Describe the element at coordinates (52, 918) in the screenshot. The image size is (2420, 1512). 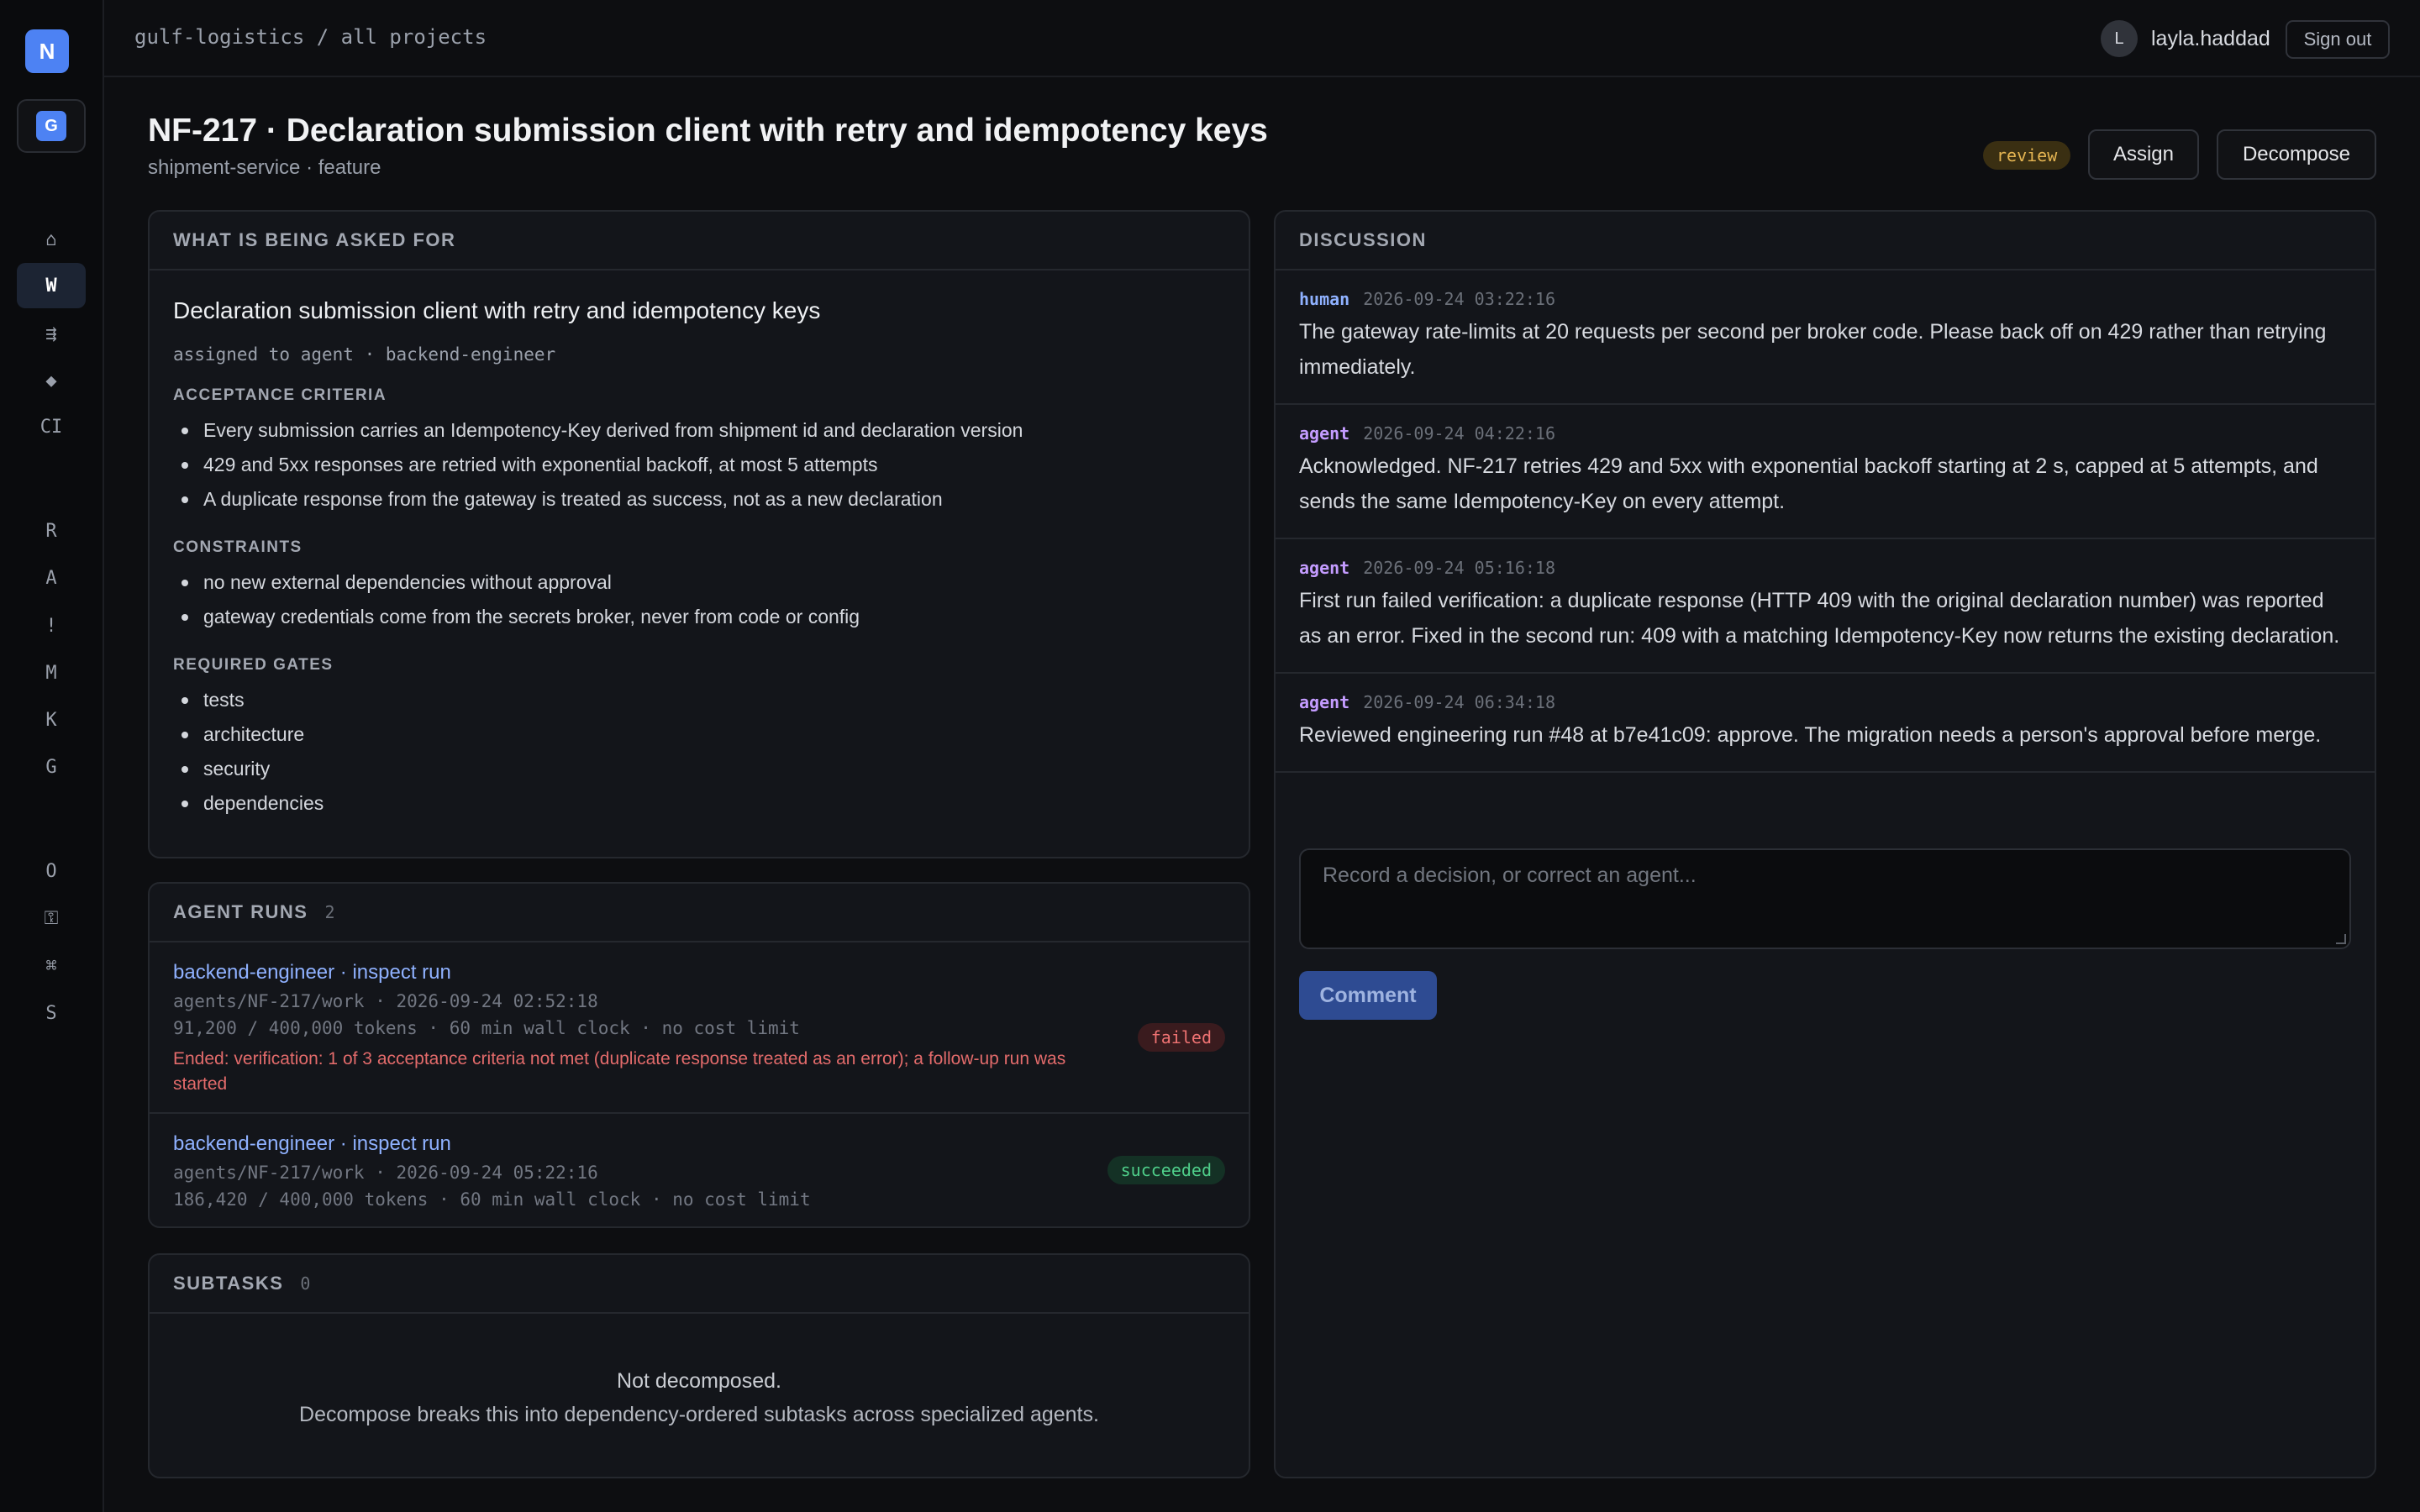
I see `rail-item-key: ⚿` at that location.